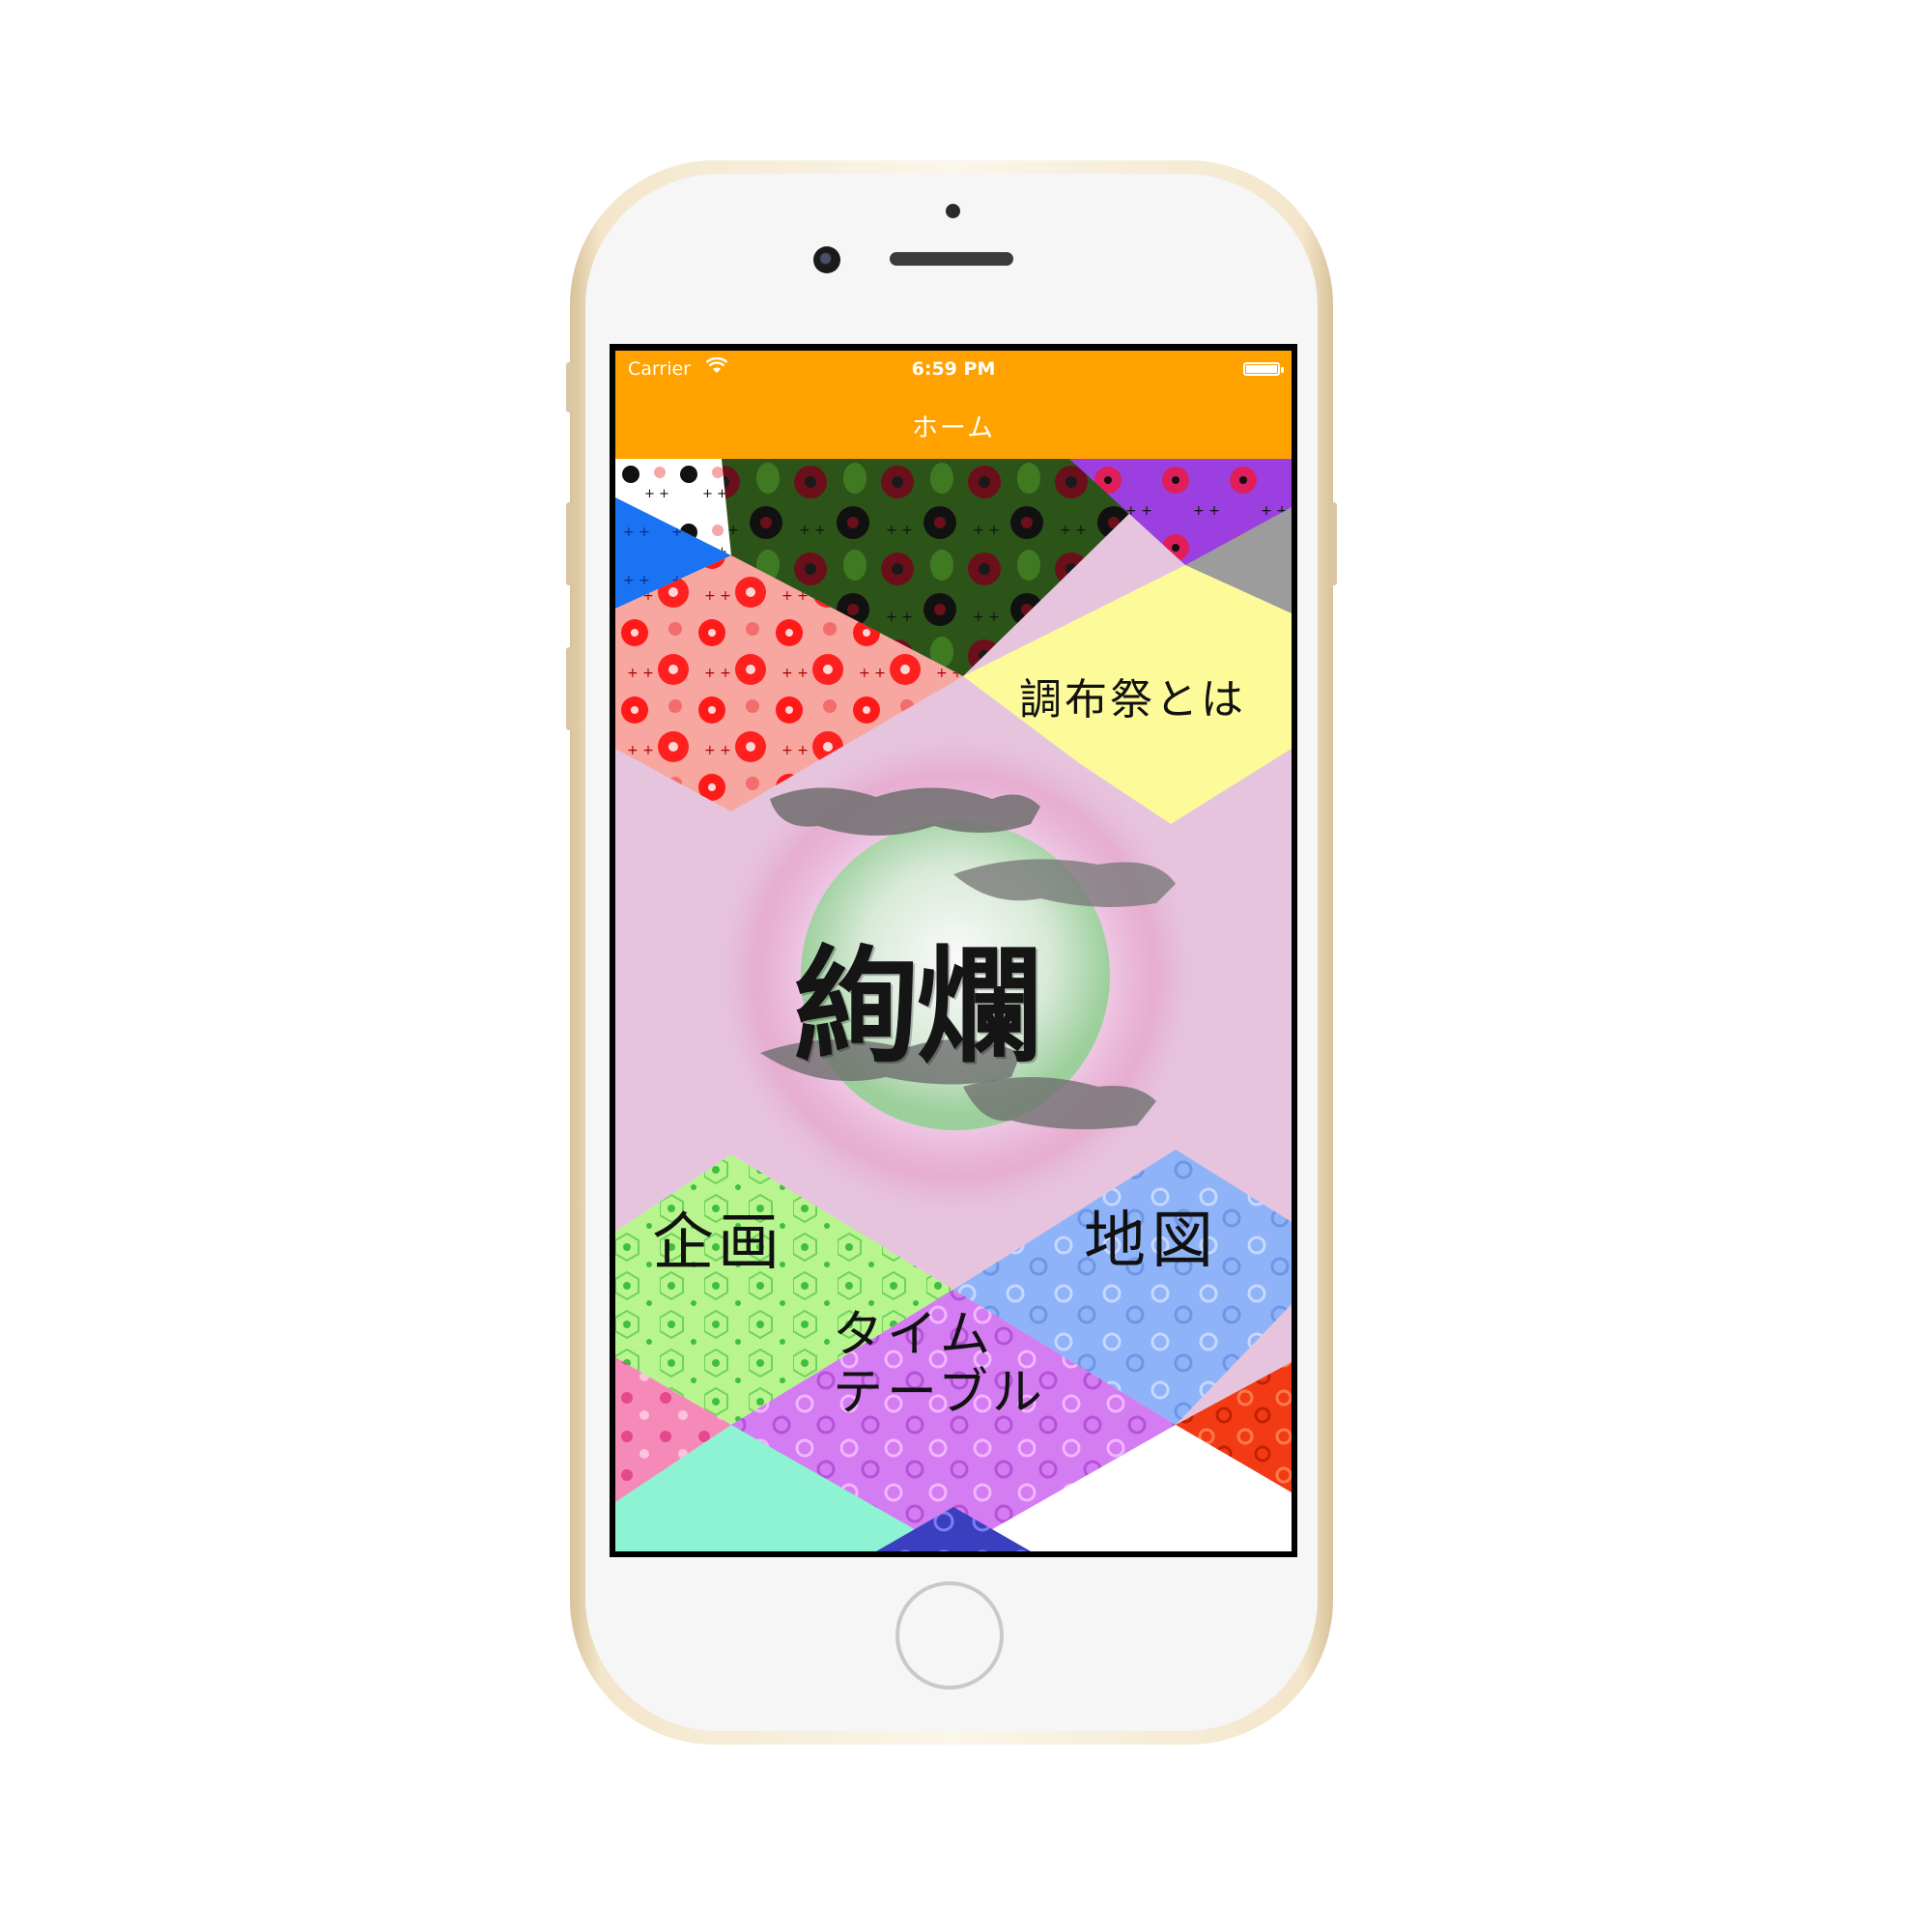  I want to click on festival-logo: 絢爛, so click(917, 1006).